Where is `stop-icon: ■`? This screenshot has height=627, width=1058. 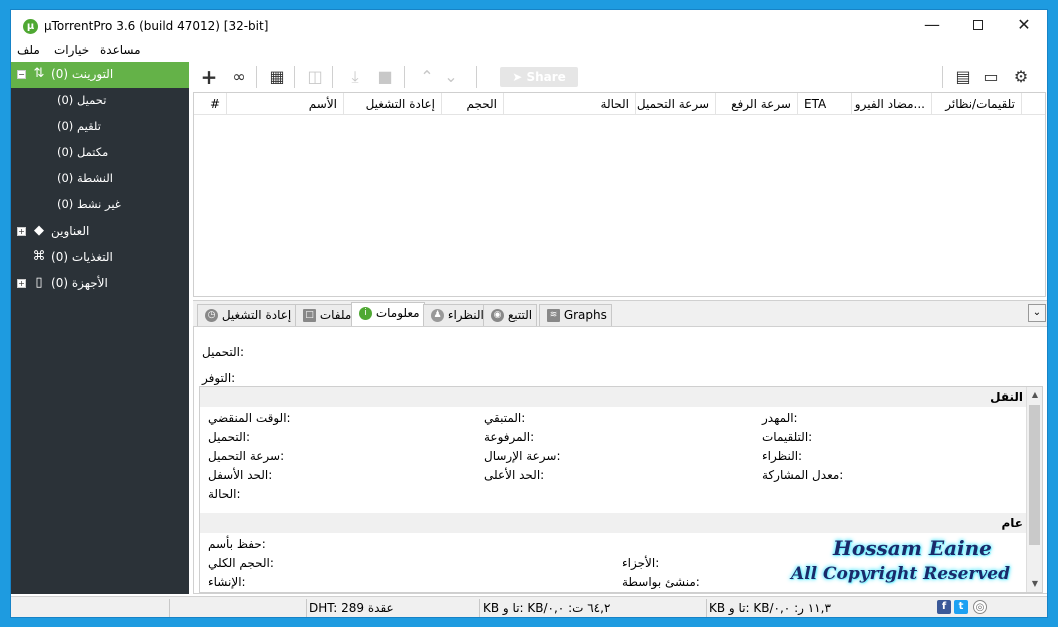
stop-icon: ■ is located at coordinates (385, 76).